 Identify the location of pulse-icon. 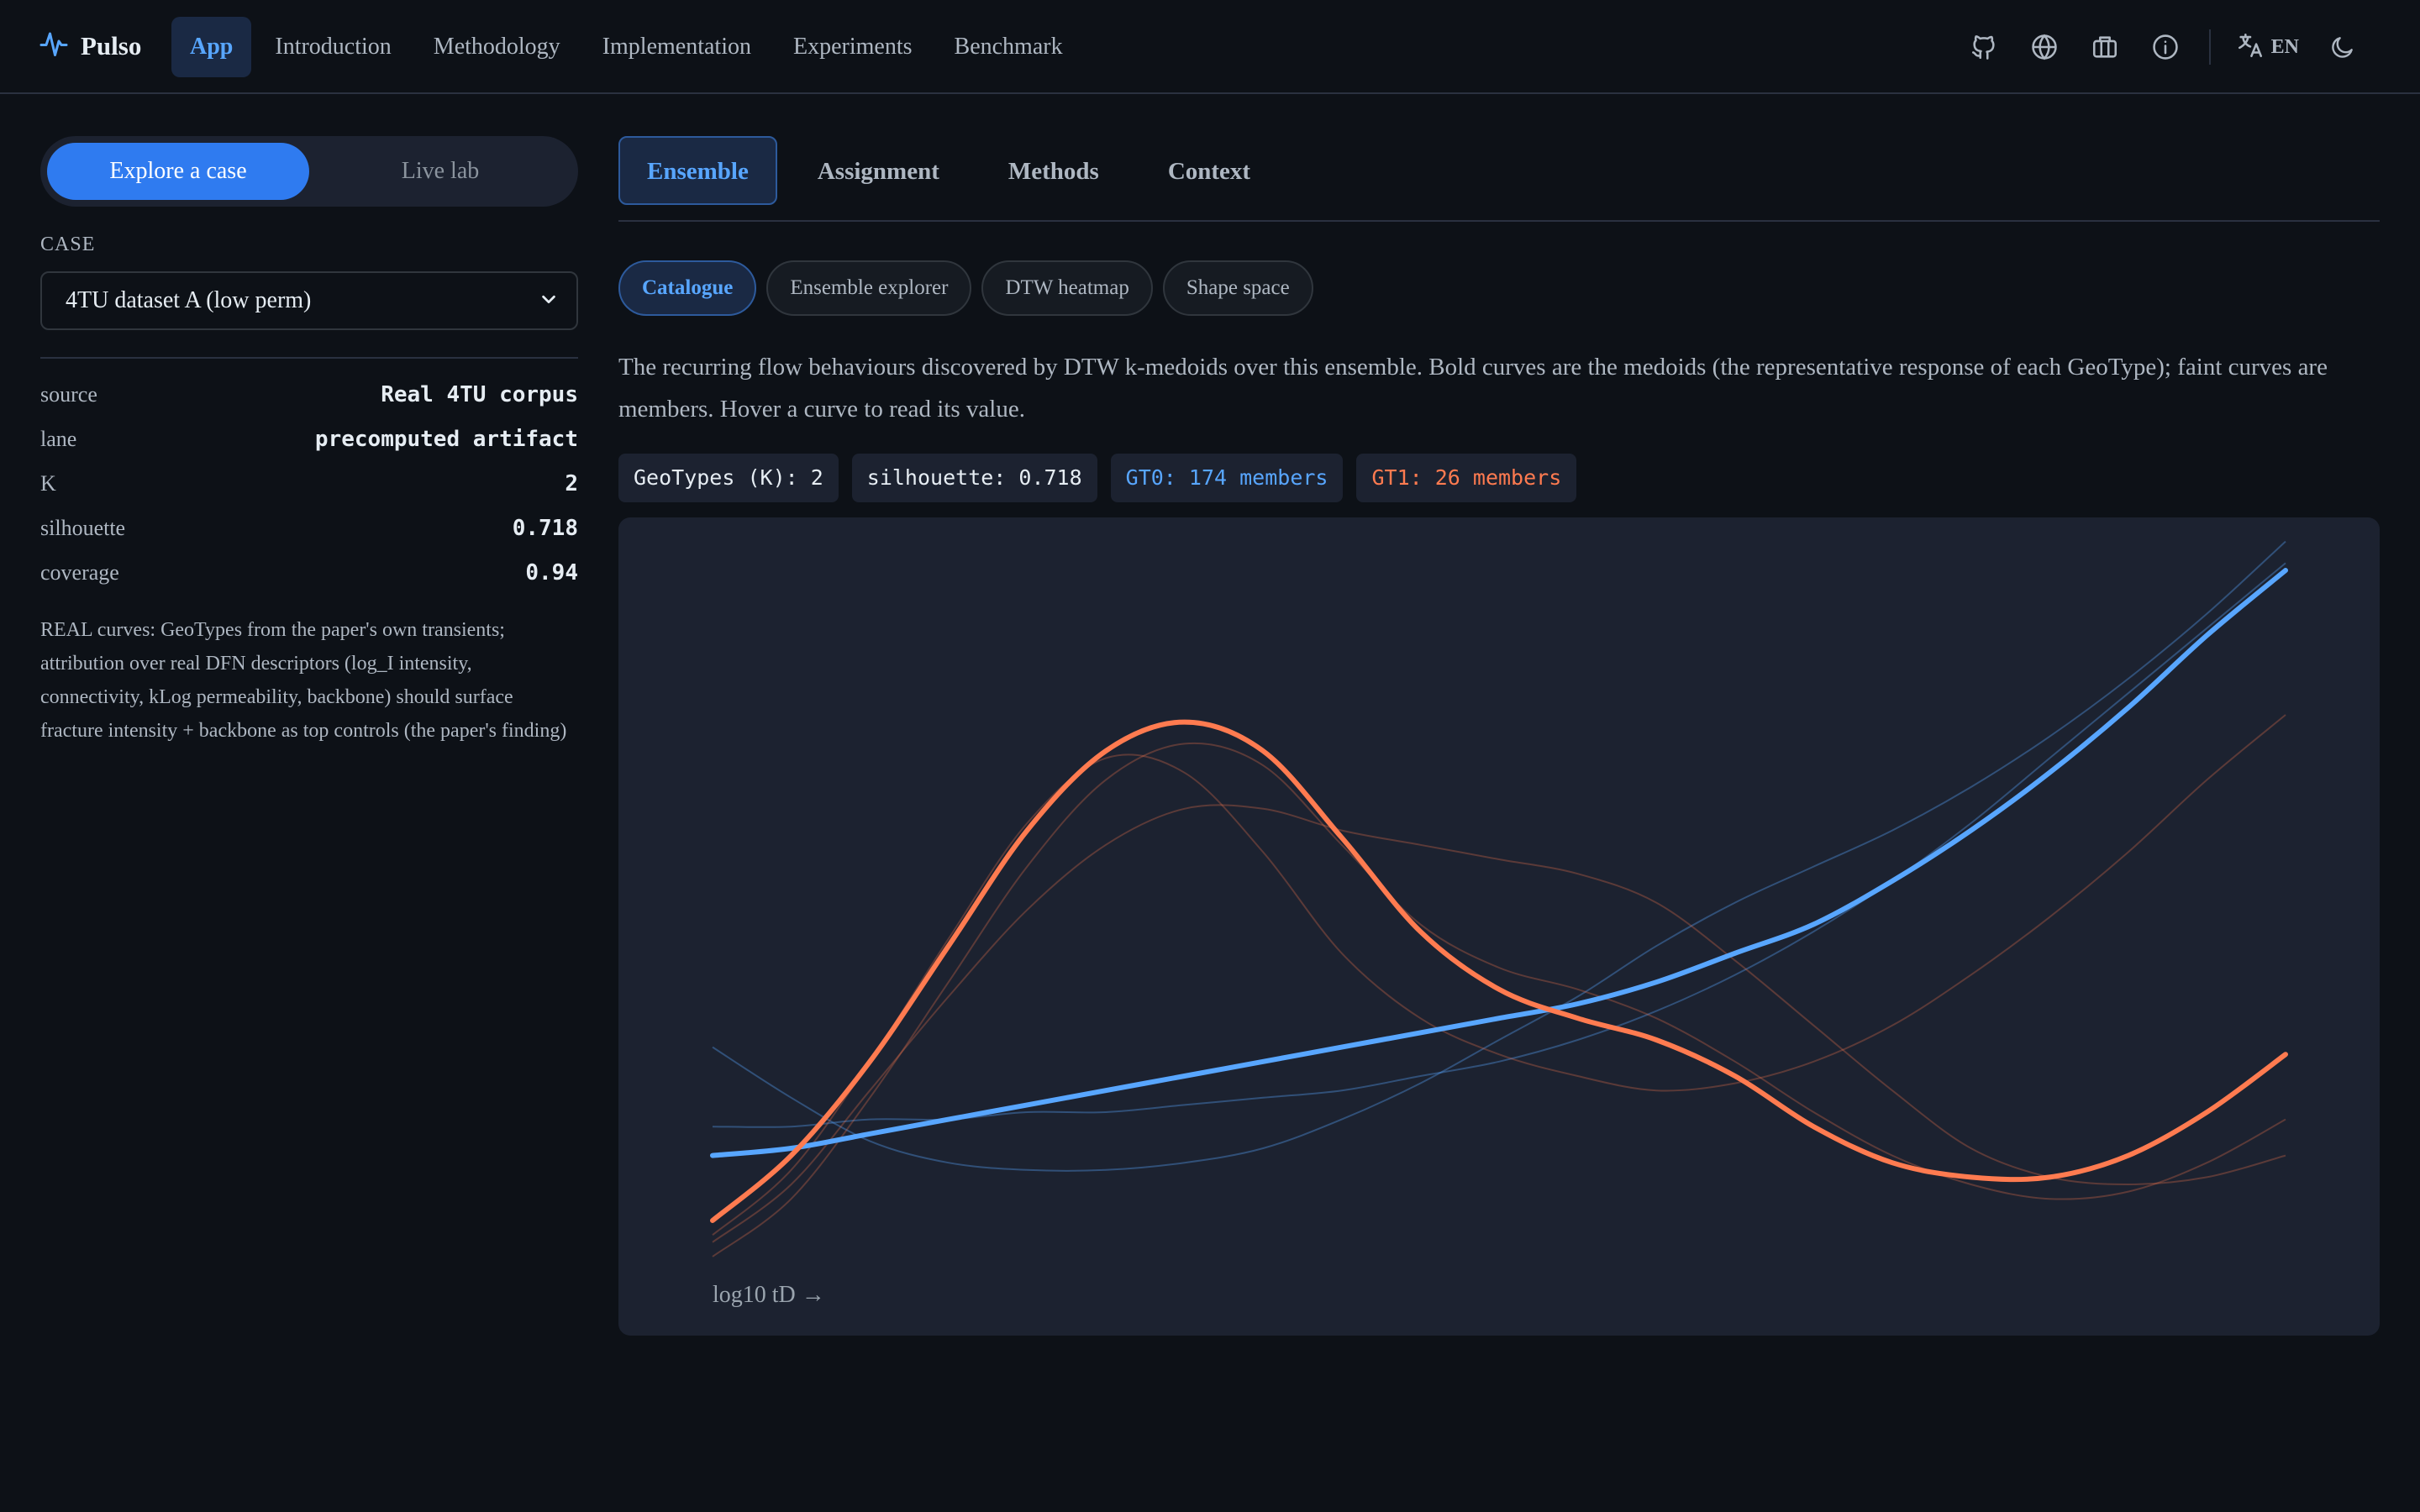
(54, 46).